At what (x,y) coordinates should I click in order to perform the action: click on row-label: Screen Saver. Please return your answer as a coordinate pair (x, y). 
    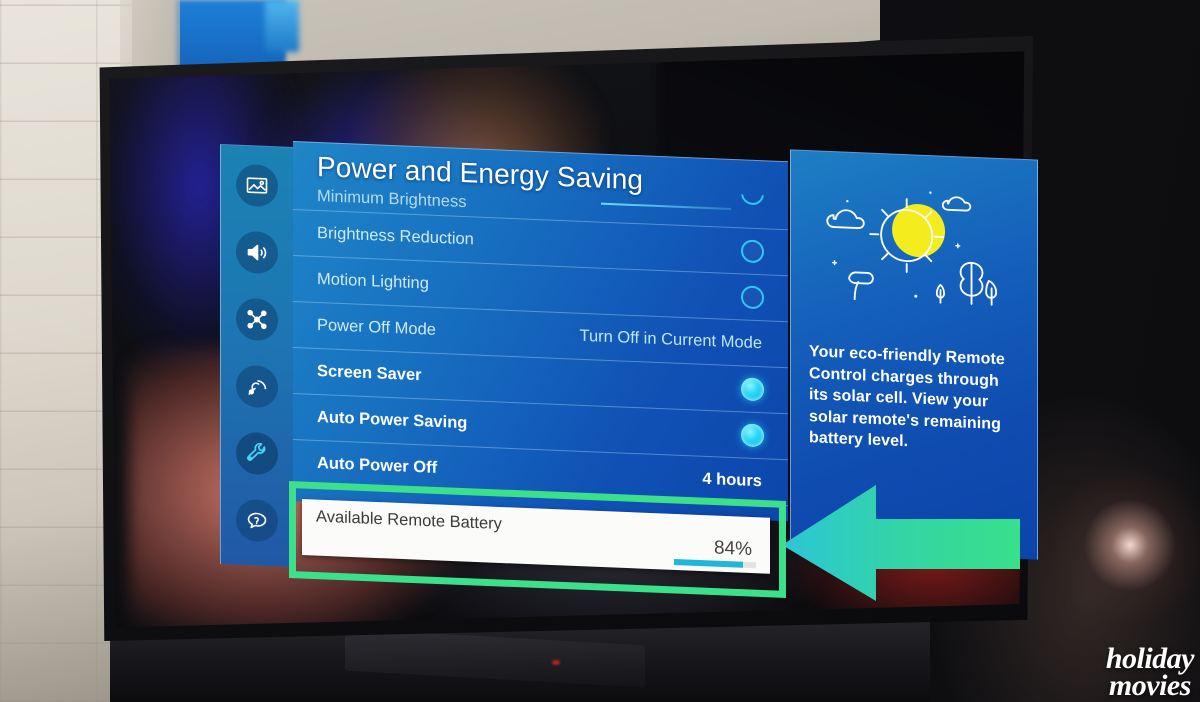
    Looking at the image, I should click on (369, 373).